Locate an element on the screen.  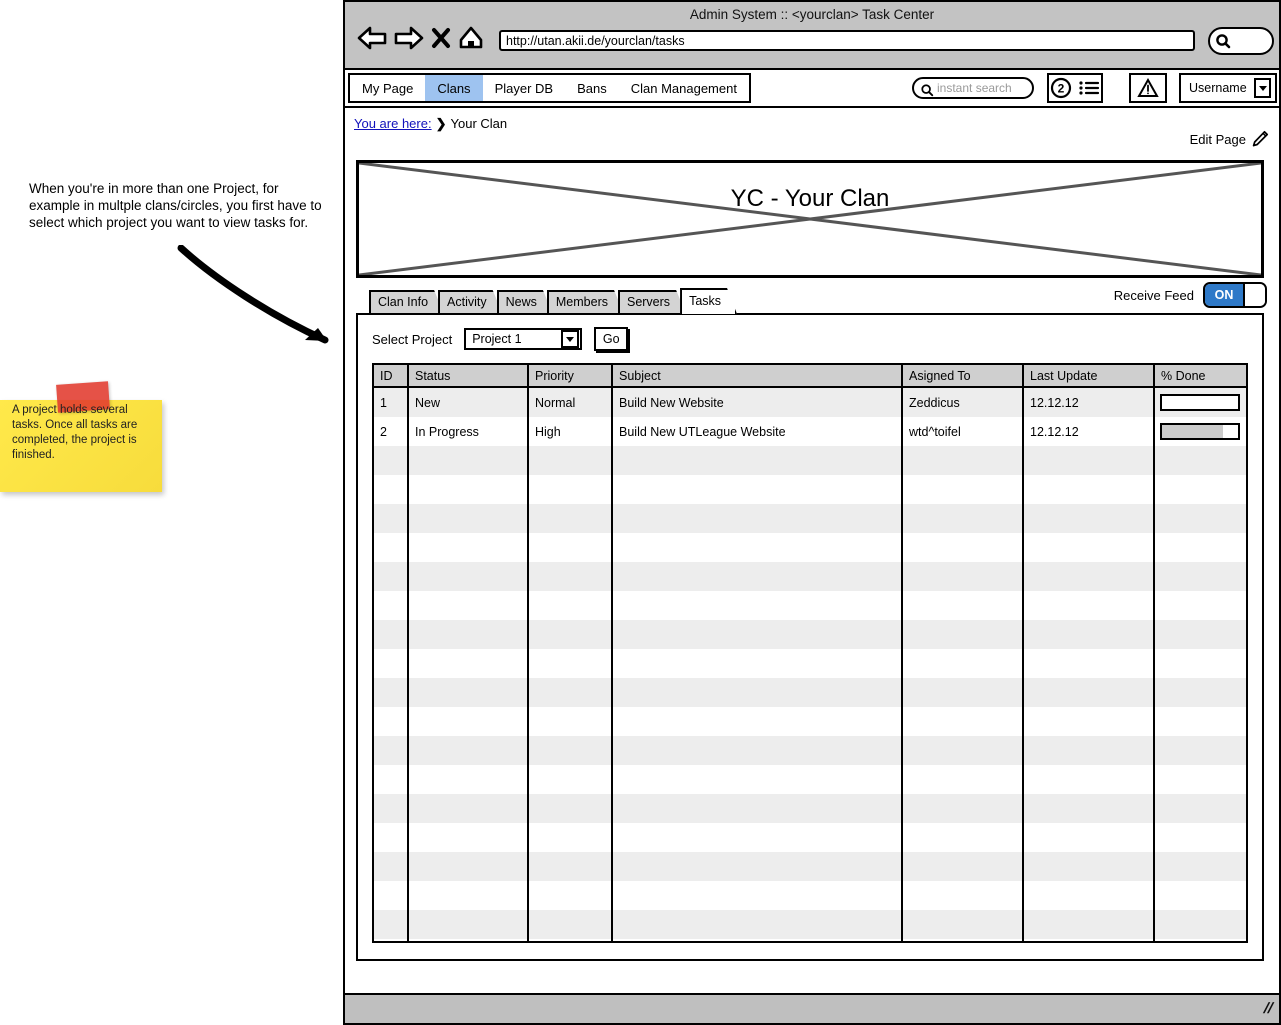
menu-item-my-page: My Page is located at coordinates (387, 88).